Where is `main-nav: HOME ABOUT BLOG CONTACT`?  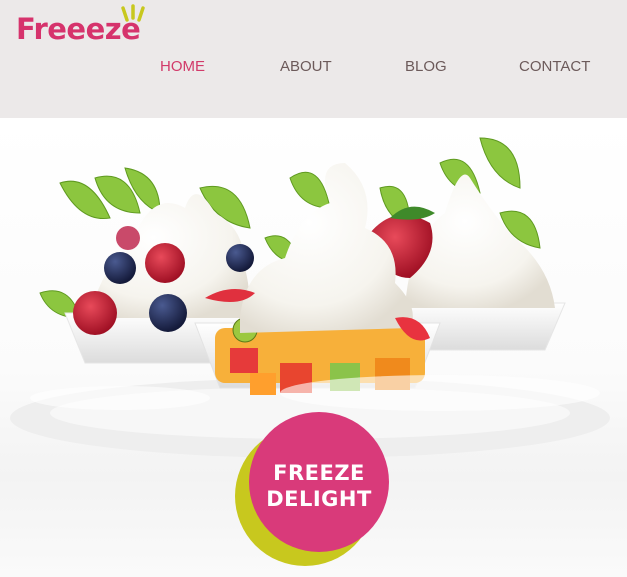 main-nav: HOME ABOUT BLOG CONTACT is located at coordinates (313, 68).